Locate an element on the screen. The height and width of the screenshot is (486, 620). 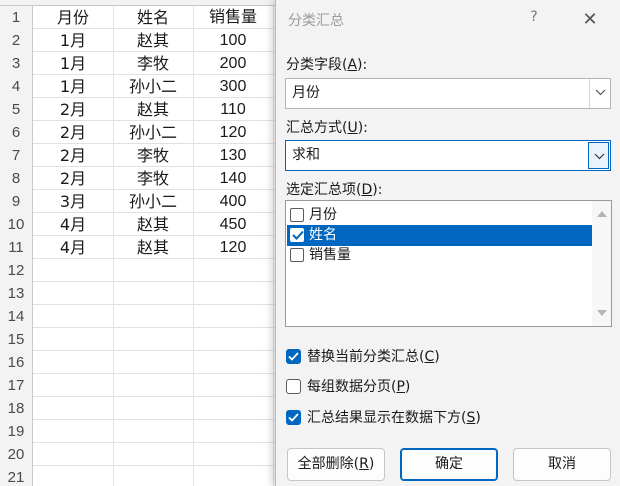
scroll-down-icon is located at coordinates (602, 313).